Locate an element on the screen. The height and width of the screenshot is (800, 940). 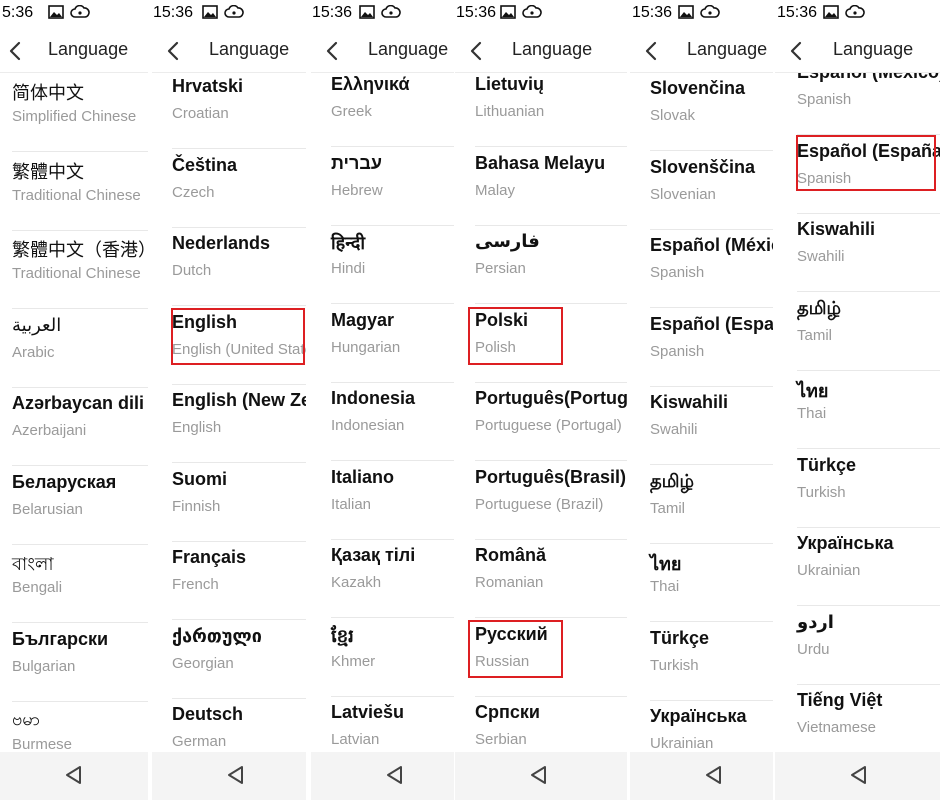
language-native-name: فارسی is located at coordinates (507, 241).